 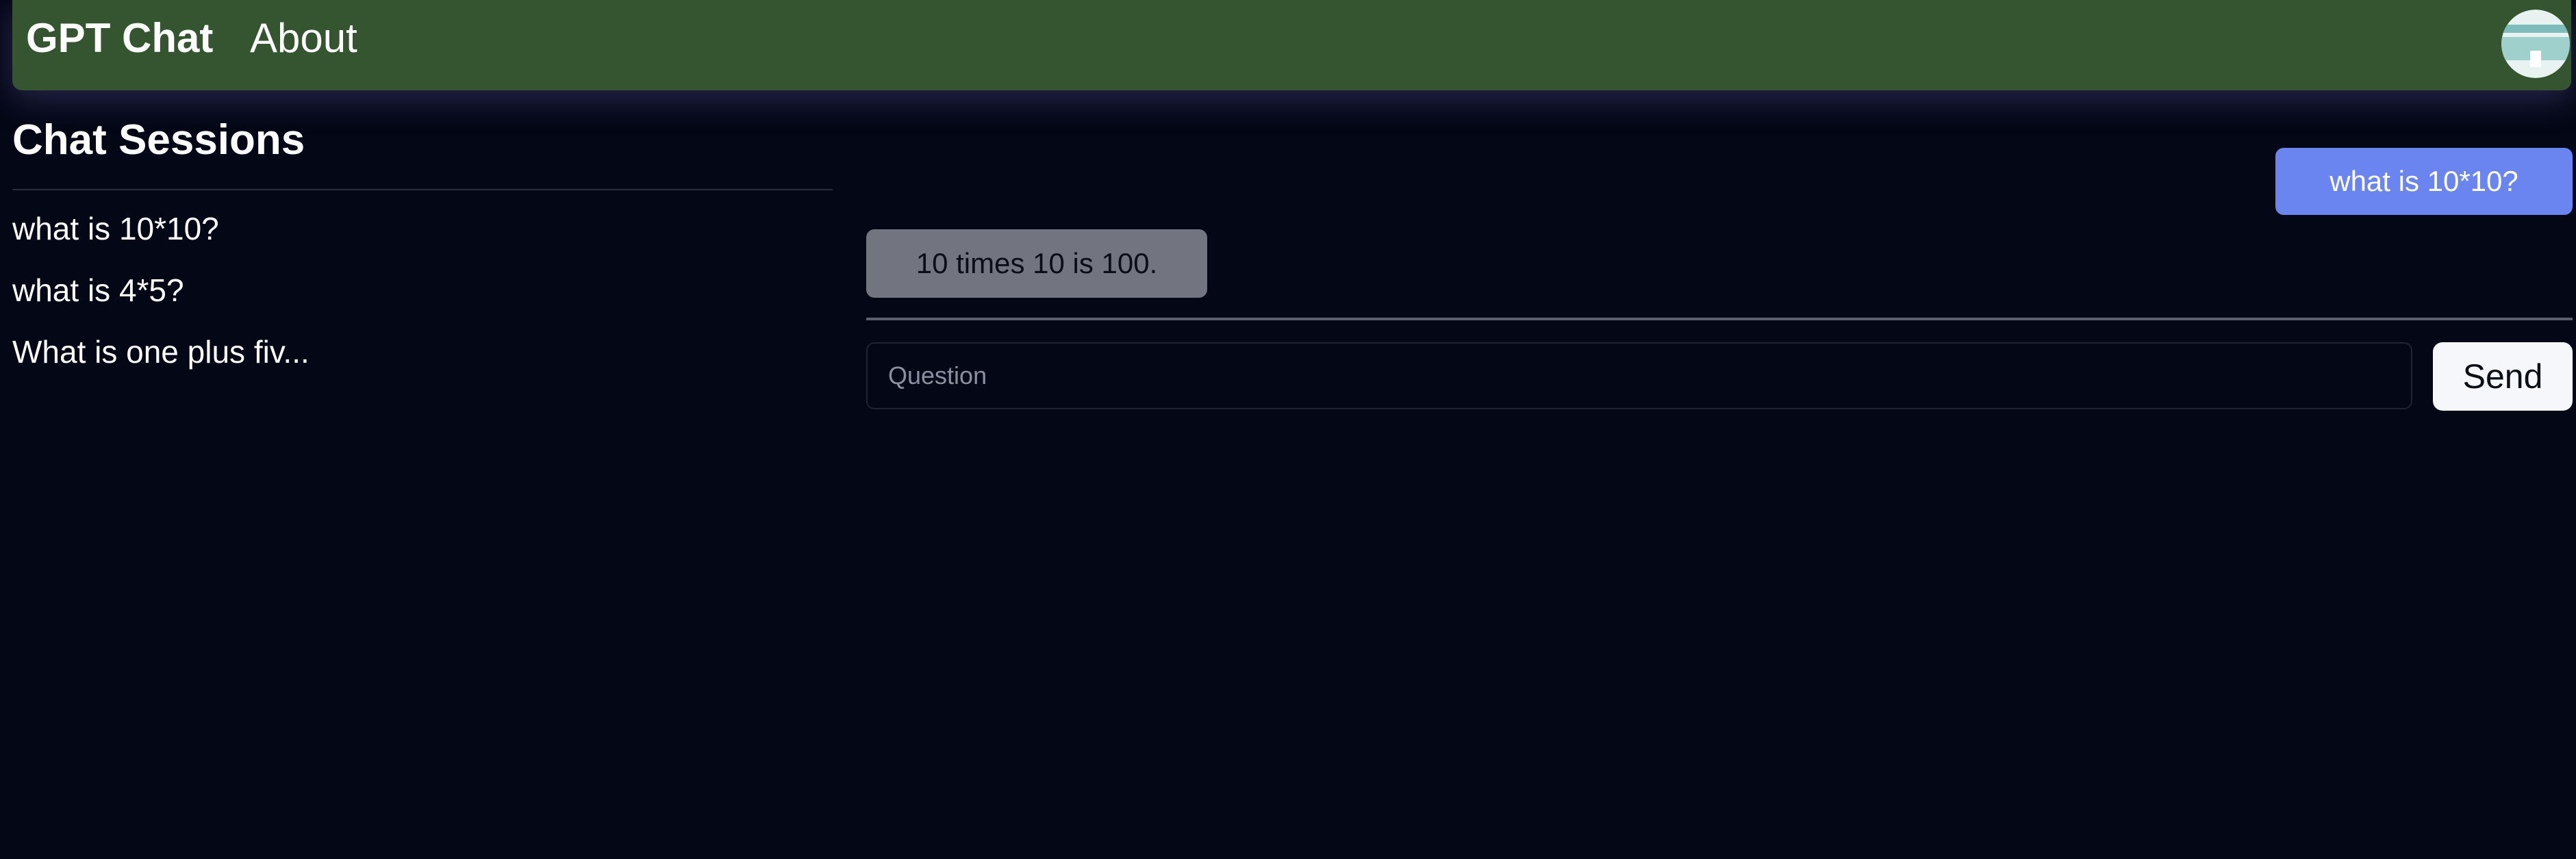 I want to click on avatar-image, so click(x=2535, y=44).